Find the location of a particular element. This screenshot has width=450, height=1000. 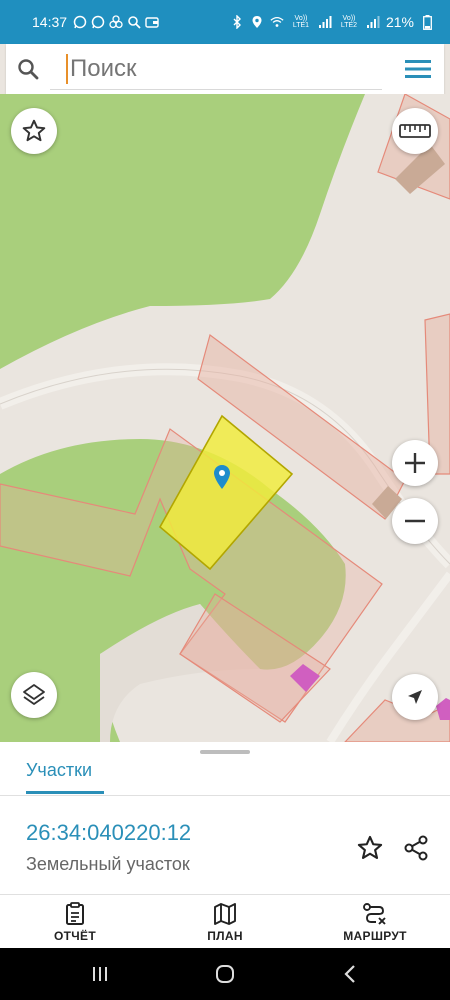

layers-icon is located at coordinates (34, 694).